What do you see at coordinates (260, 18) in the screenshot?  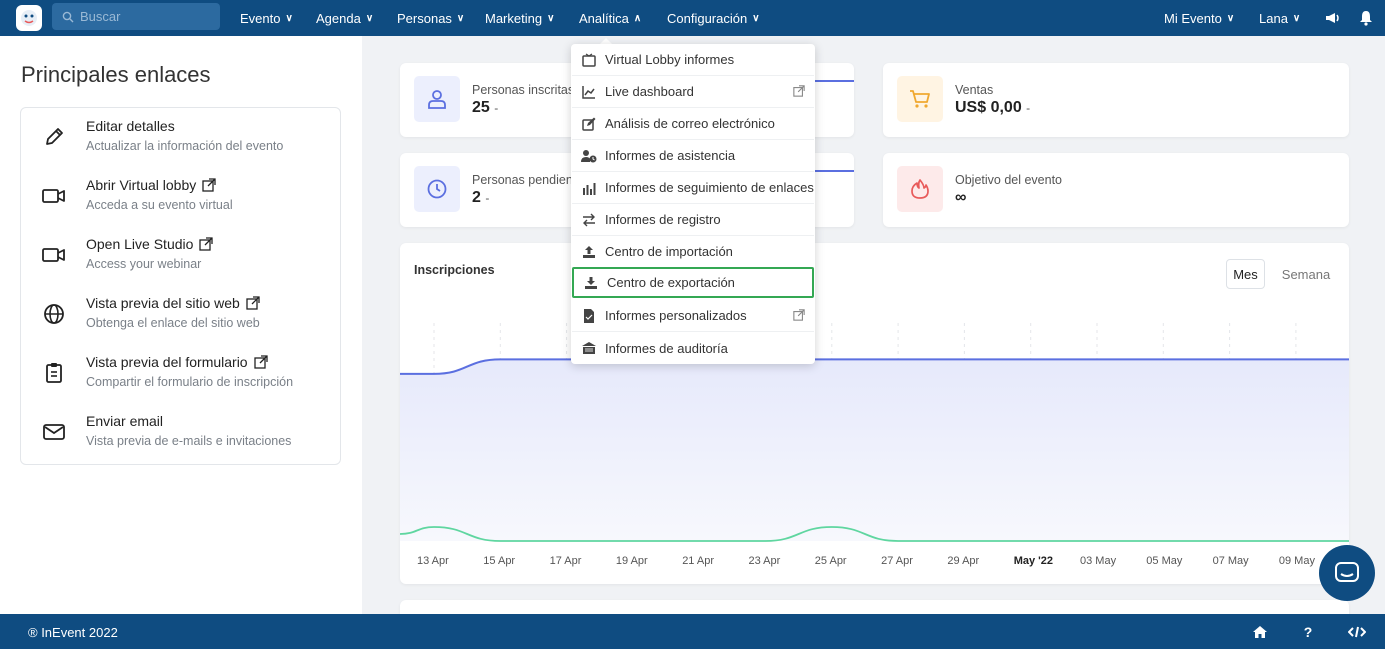 I see `nav-label: Evento` at bounding box center [260, 18].